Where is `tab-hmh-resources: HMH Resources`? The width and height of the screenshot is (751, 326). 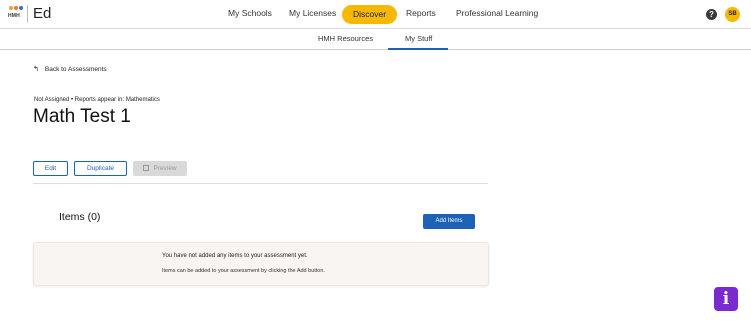
tab-hmh-resources: HMH Resources is located at coordinates (345, 38).